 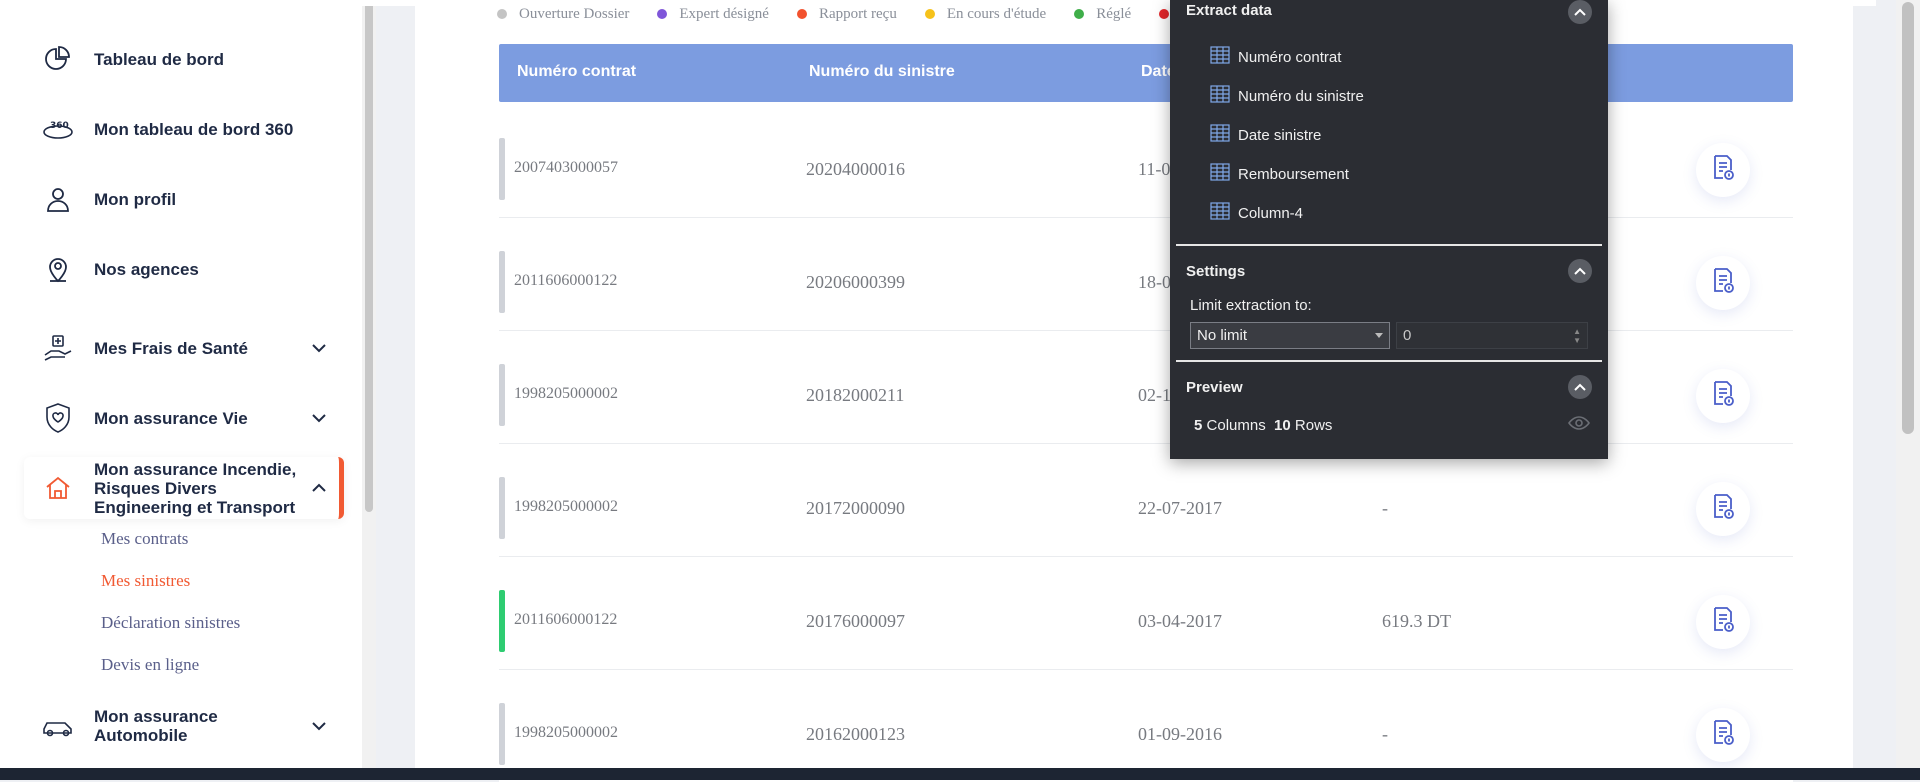 I want to click on sidebar-item-label: Mes Frais de Santé, so click(x=171, y=348).